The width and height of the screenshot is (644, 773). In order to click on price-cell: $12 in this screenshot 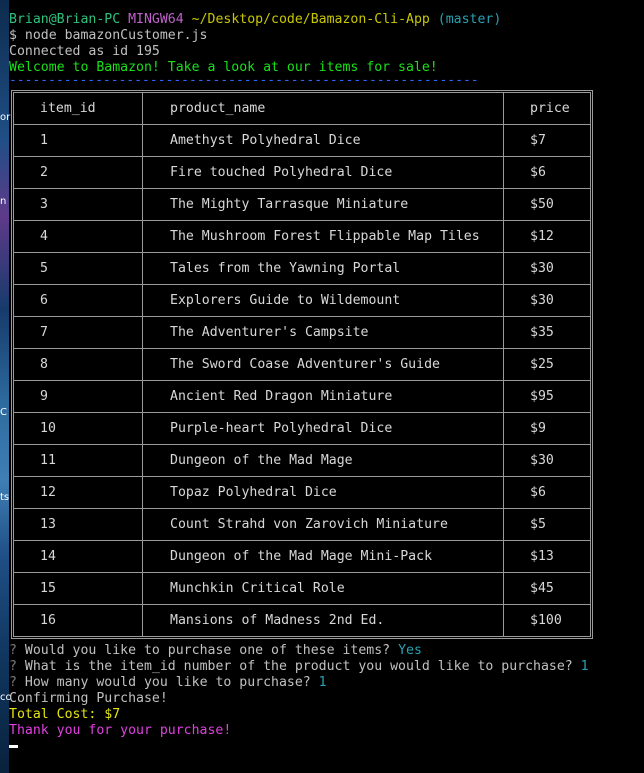, I will do `click(547, 236)`.